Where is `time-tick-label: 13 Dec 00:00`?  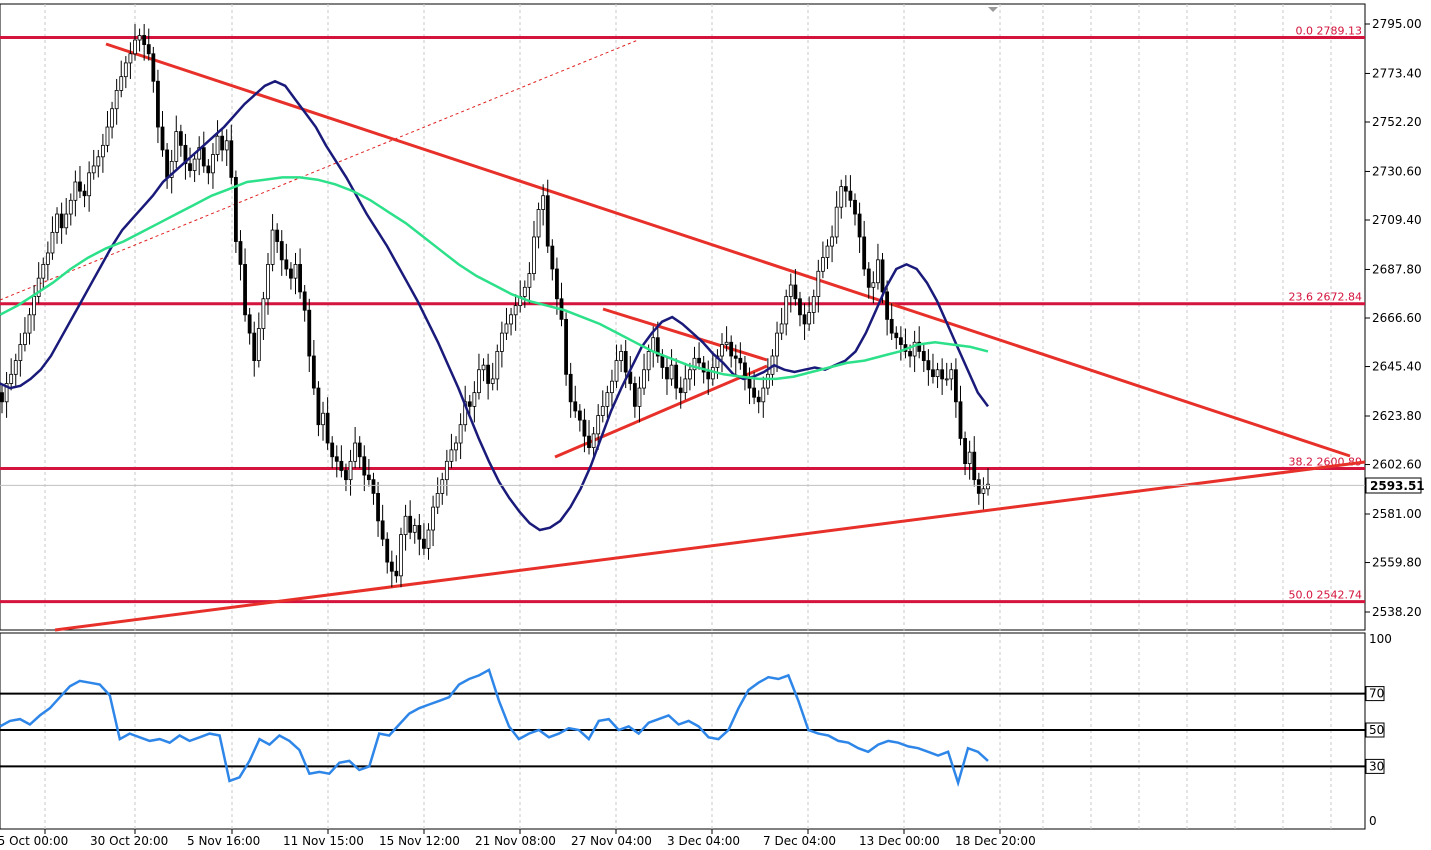 time-tick-label: 13 Dec 00:00 is located at coordinates (899, 841).